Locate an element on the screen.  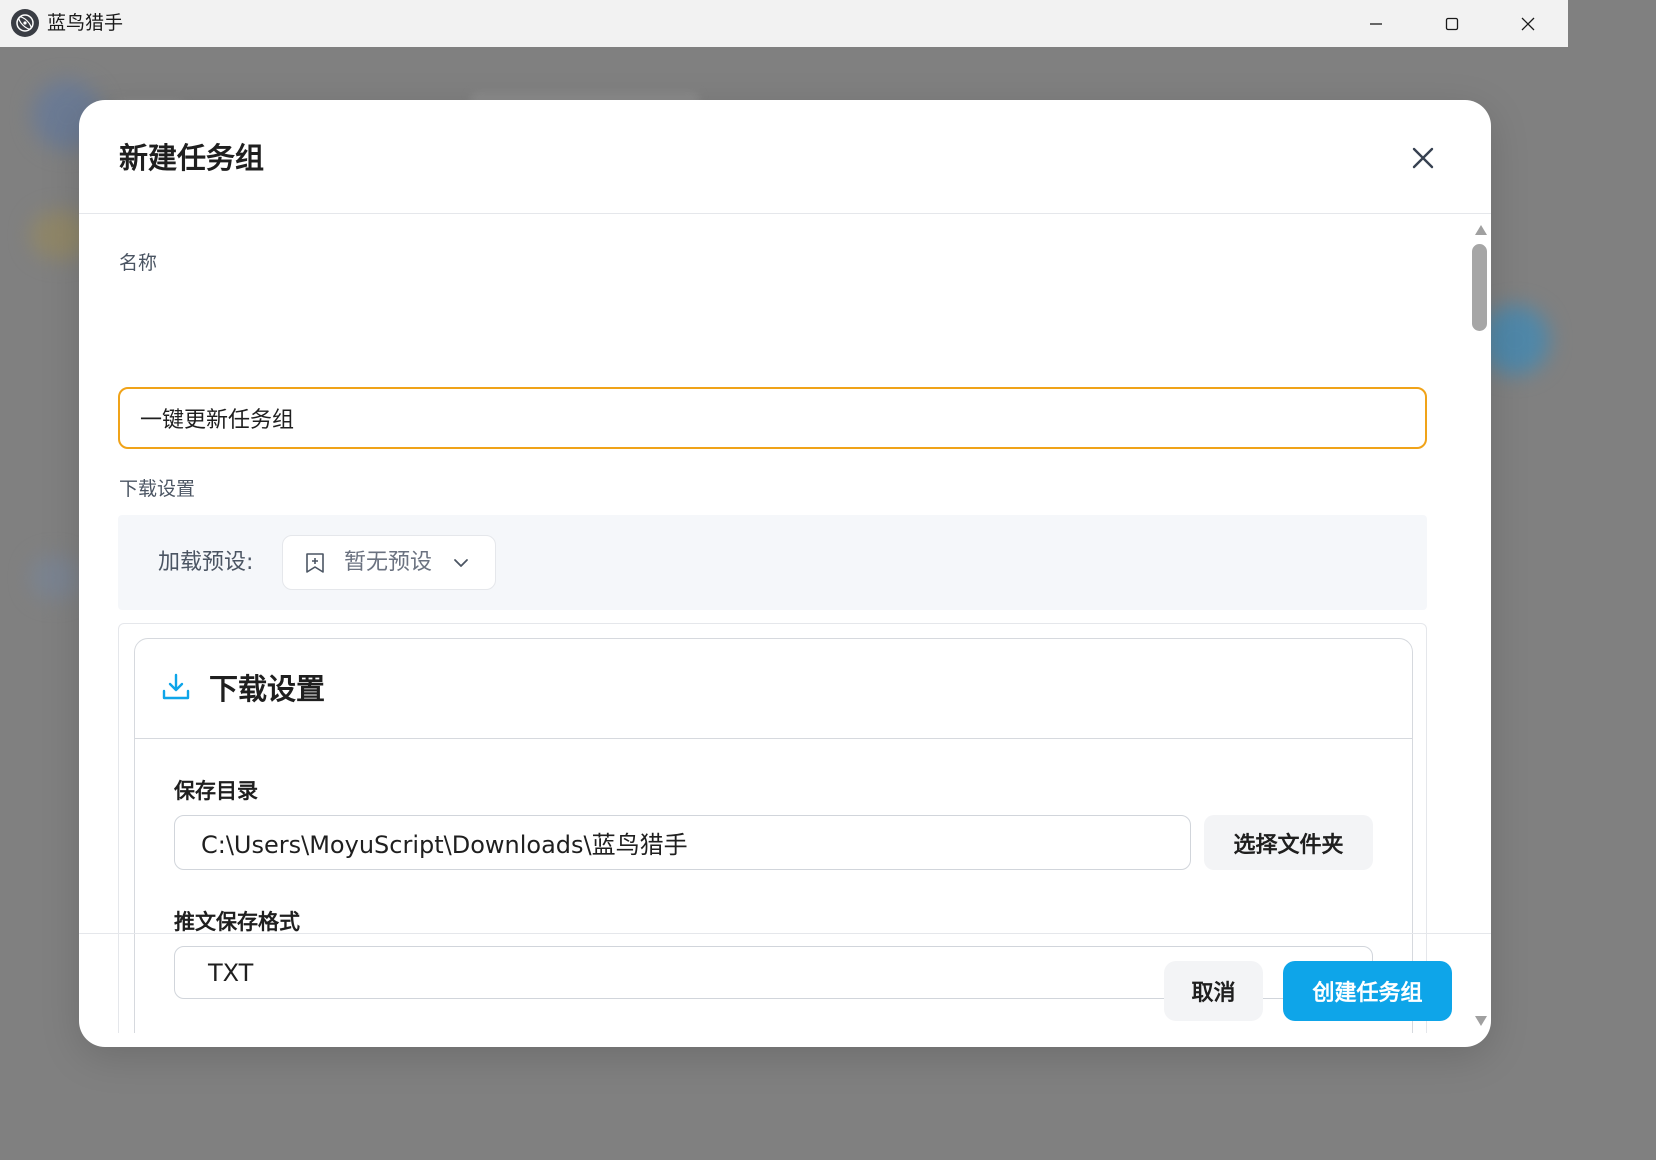
background-item is located at coordinates (55, 577).